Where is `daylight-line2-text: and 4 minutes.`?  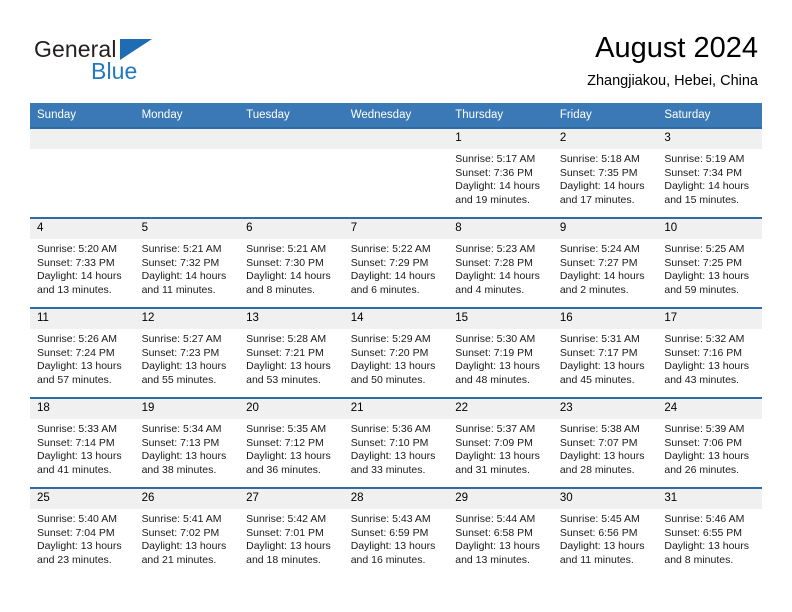 daylight-line2-text: and 4 minutes. is located at coordinates (490, 289).